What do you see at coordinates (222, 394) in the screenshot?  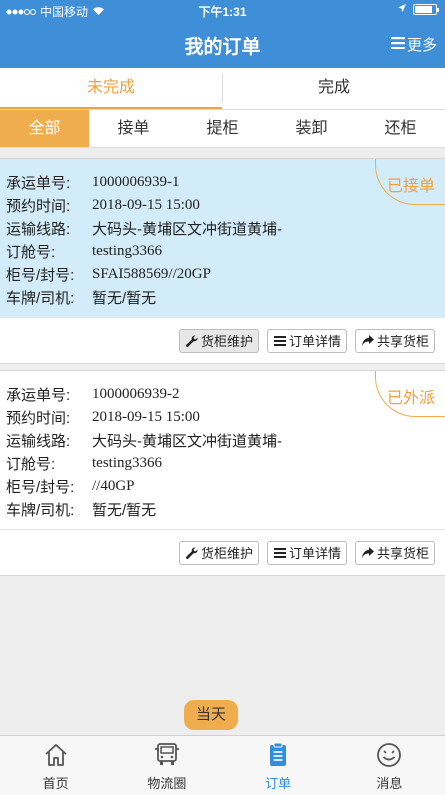 I see `order-no-row: 承运单号: 1000006939-2` at bounding box center [222, 394].